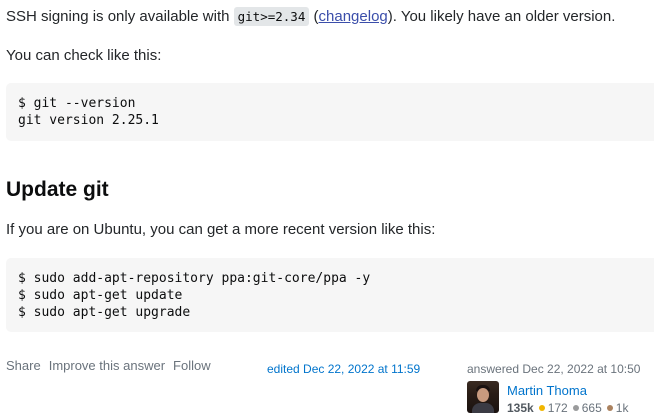 Image resolution: width=654 pixels, height=420 pixels. Describe the element at coordinates (520, 408) in the screenshot. I see `reputation-score: 135k` at that location.